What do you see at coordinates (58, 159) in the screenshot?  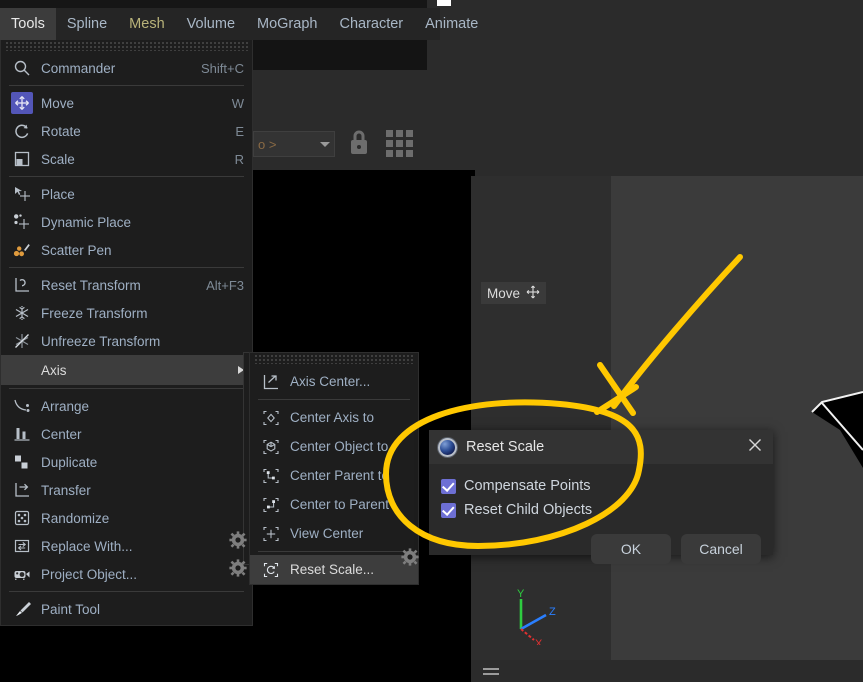 I see `menu-item-label: Scale` at bounding box center [58, 159].